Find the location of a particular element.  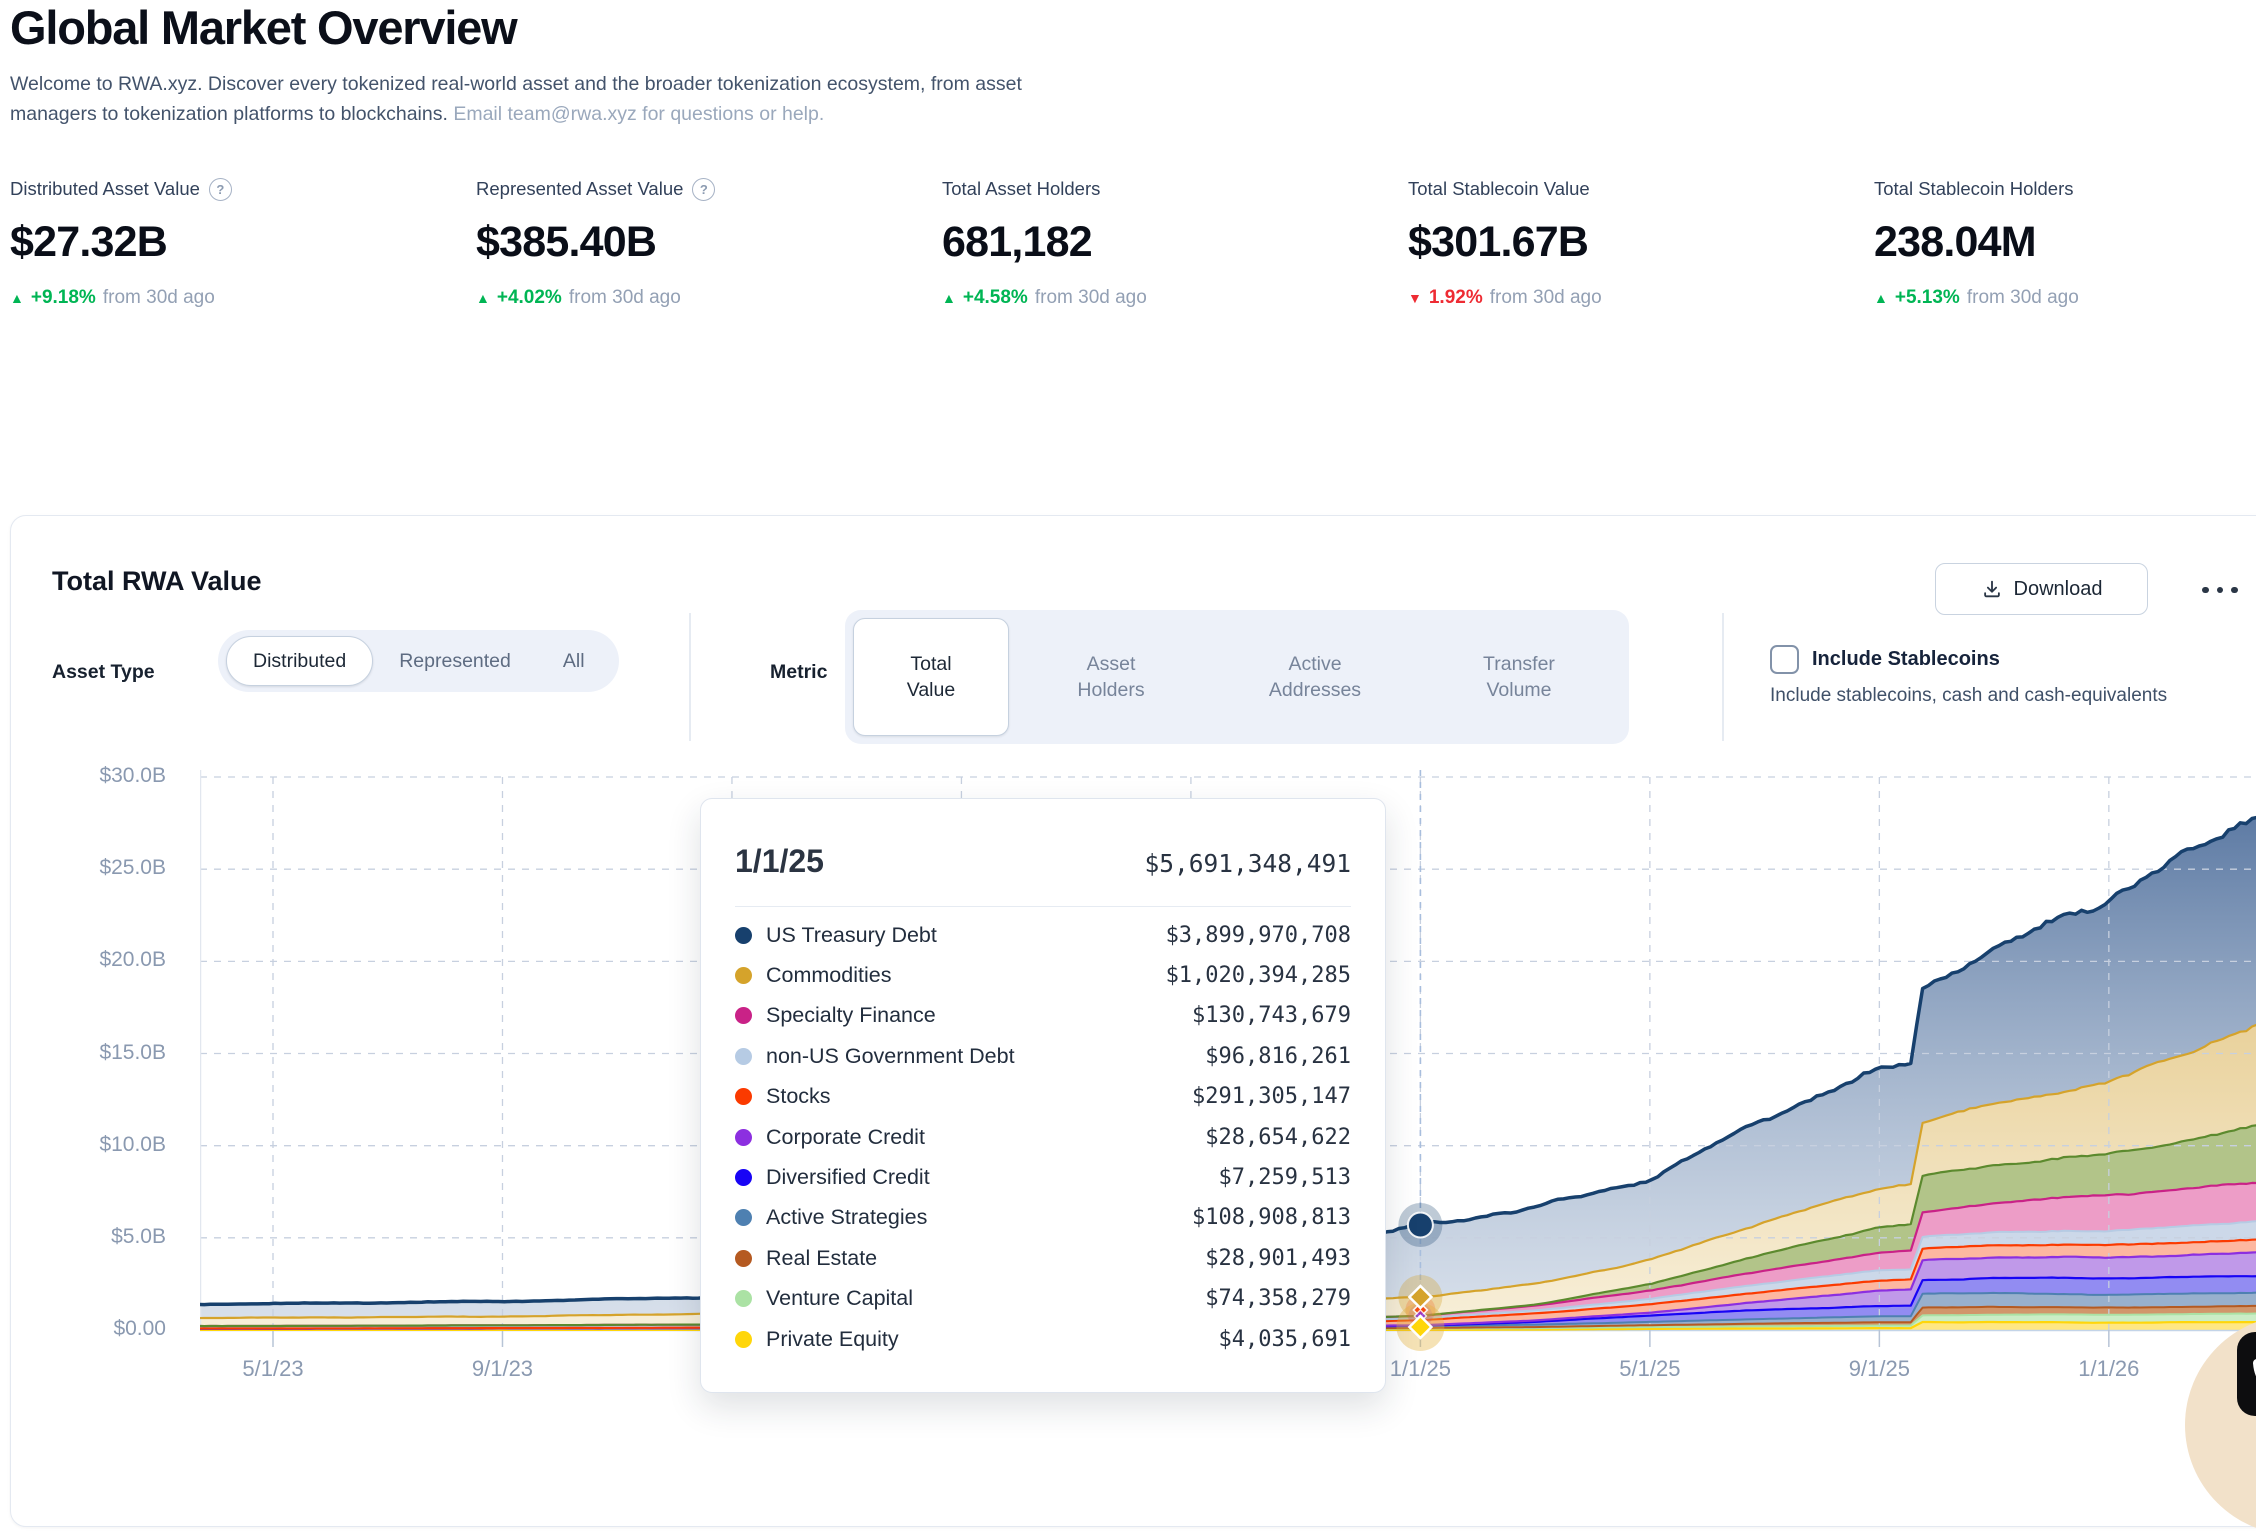

stat-delta-percent: +4.02% is located at coordinates (529, 297).